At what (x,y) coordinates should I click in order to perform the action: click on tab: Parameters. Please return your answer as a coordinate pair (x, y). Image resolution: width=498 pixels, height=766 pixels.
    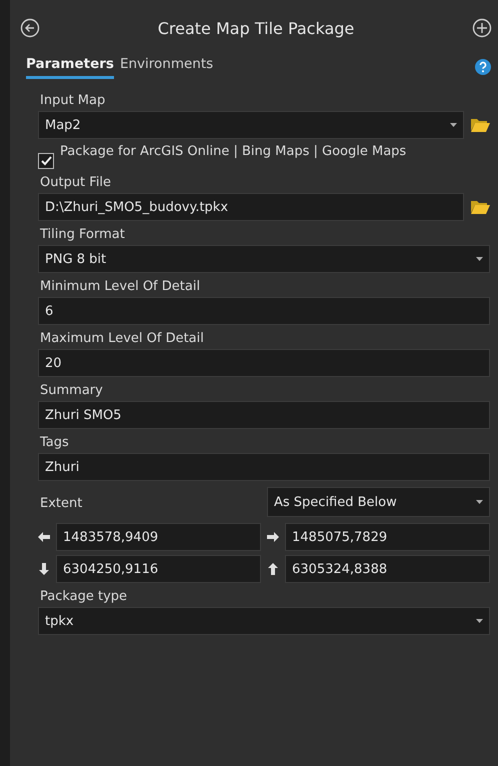
    Looking at the image, I should click on (70, 66).